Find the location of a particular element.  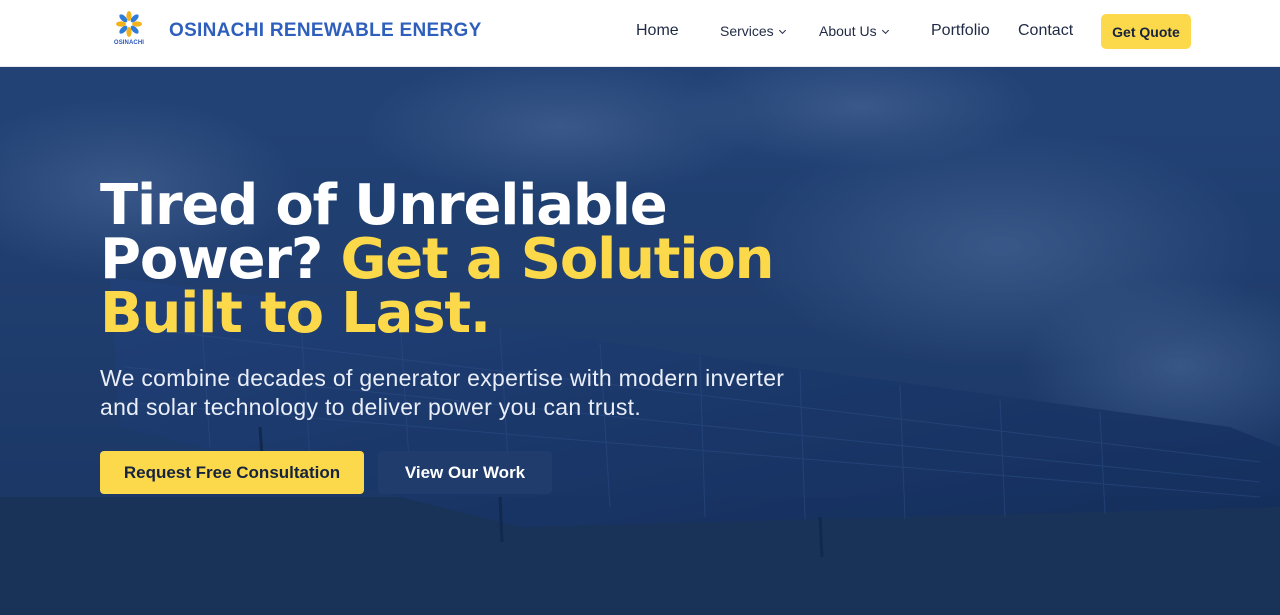

nav-contact: Contact is located at coordinates (1045, 31).